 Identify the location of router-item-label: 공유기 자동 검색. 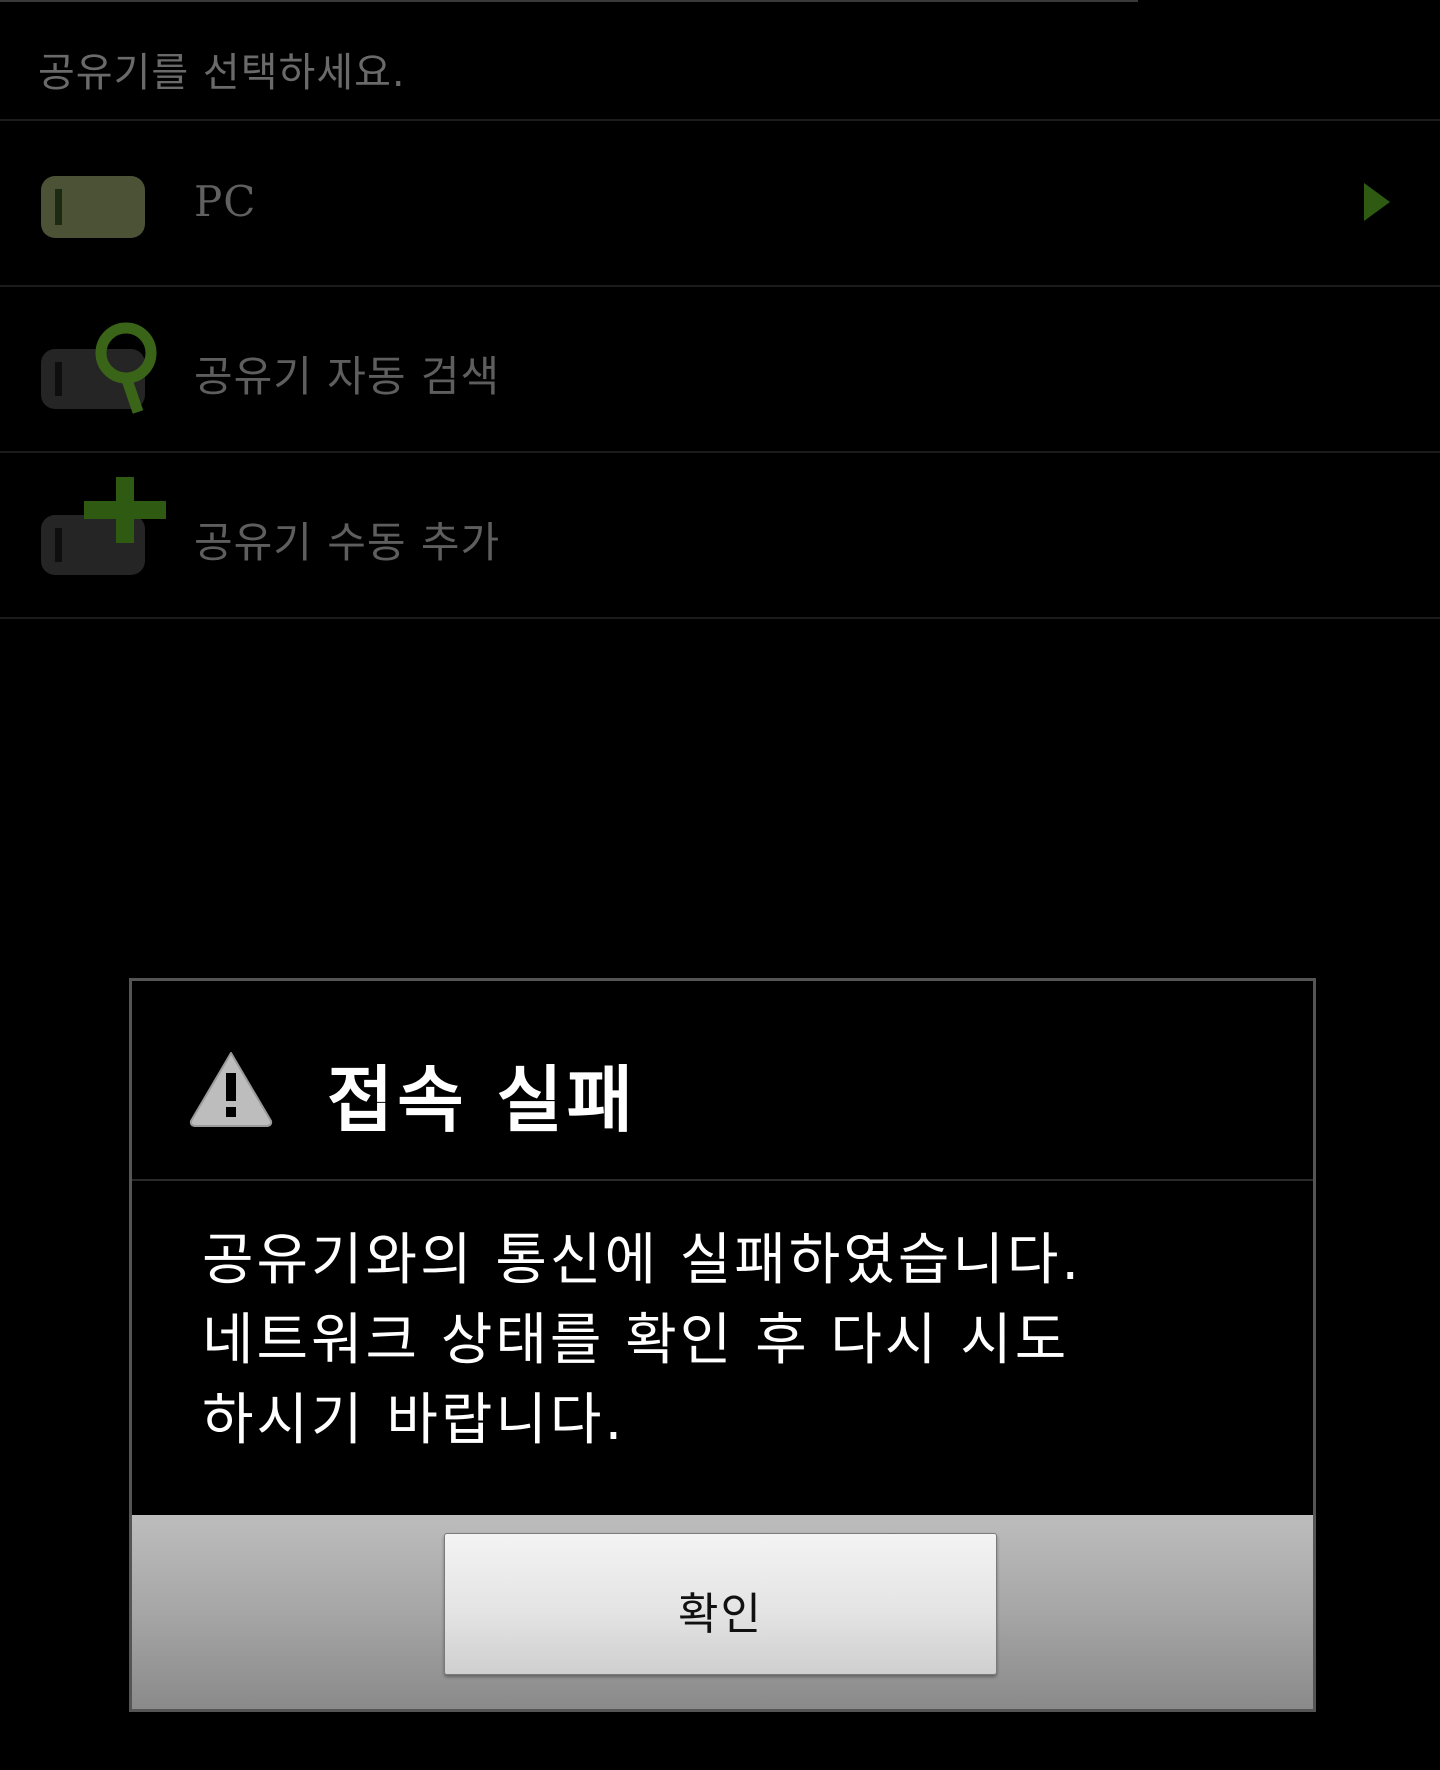
(347, 376).